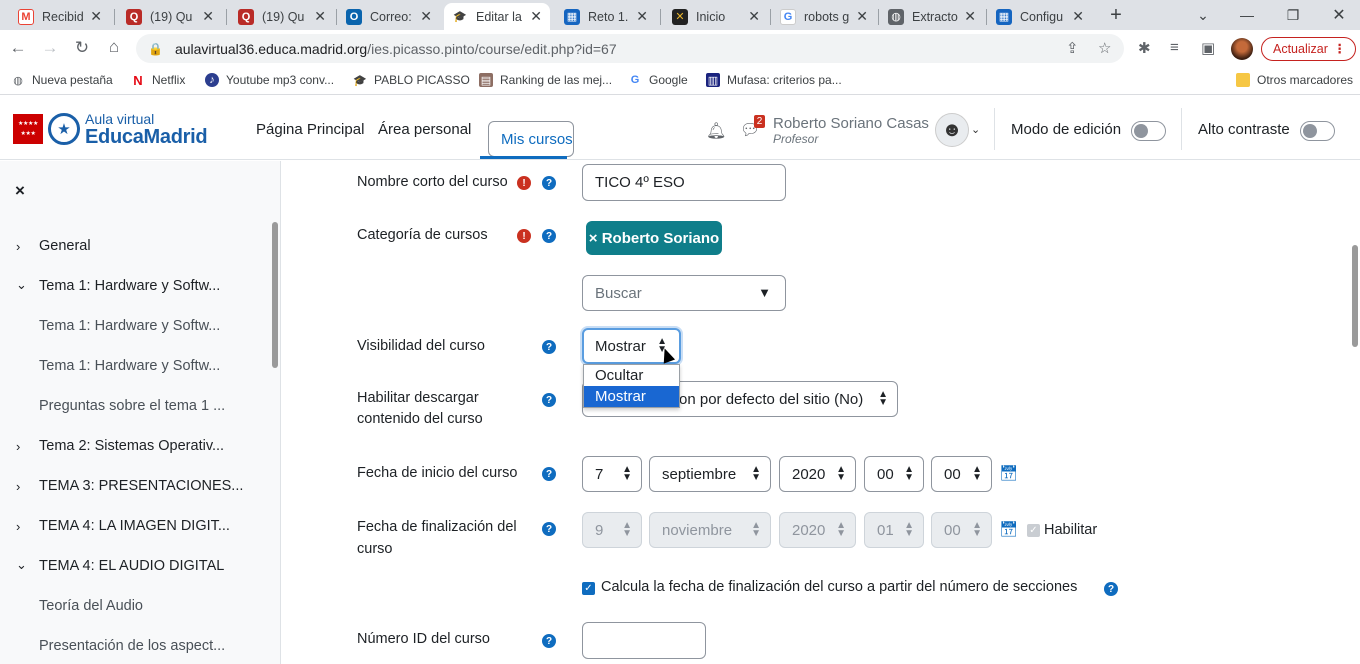 The image size is (1360, 664). I want to click on bookmark-pablo-picasso: 🎓 PABLO PICASSO, so click(411, 80).